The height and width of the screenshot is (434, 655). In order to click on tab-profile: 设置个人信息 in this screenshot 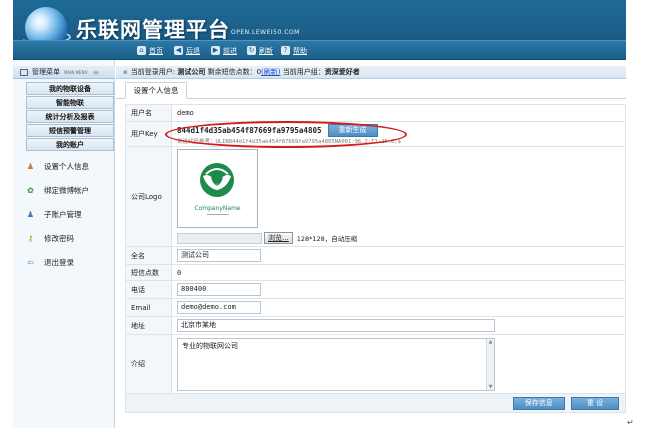, I will do `click(156, 90)`.